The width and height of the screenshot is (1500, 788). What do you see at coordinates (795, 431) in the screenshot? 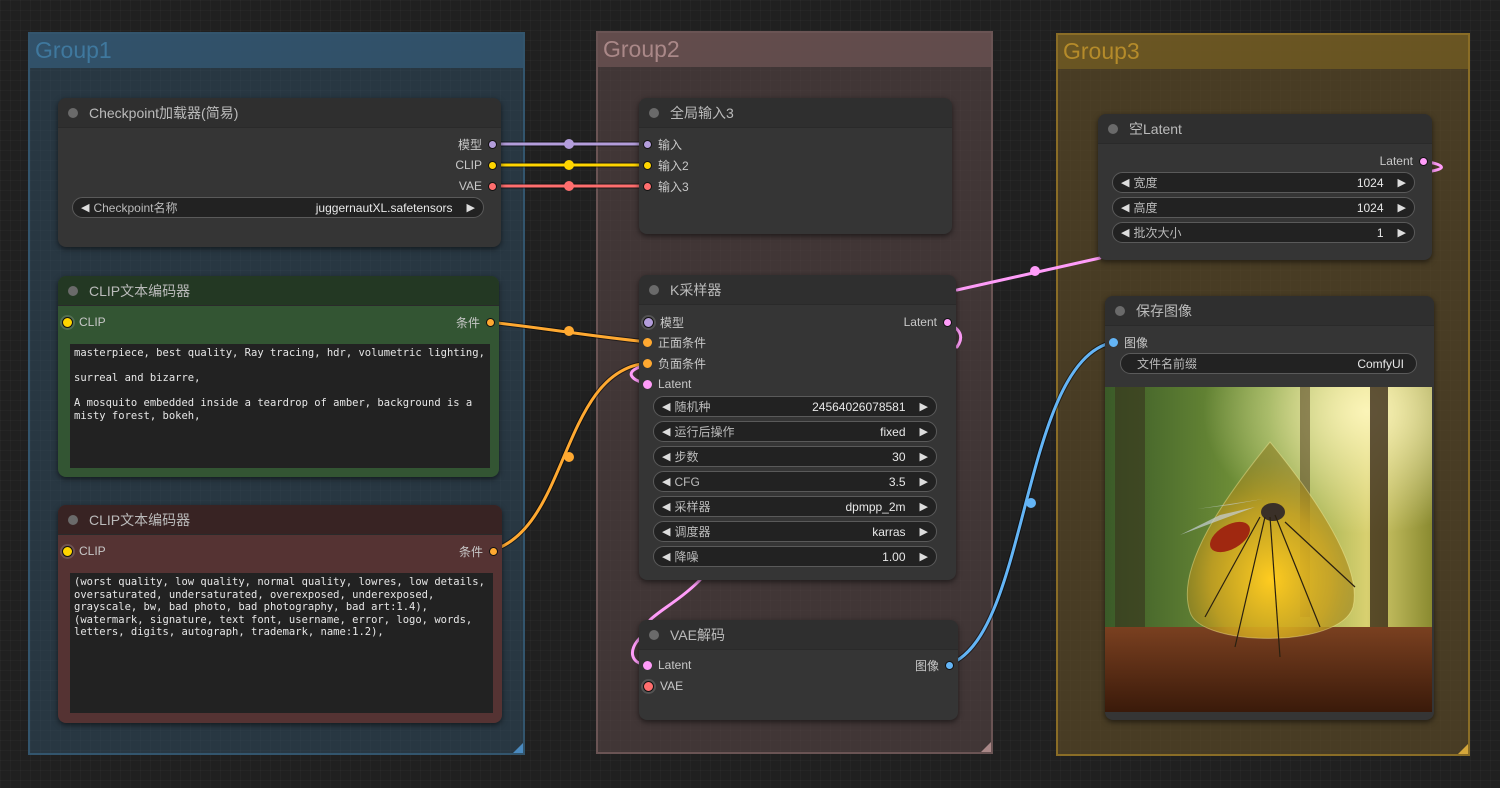
I see `control-after-generate-widget: ◀ 运行后操作 fixed ▶` at bounding box center [795, 431].